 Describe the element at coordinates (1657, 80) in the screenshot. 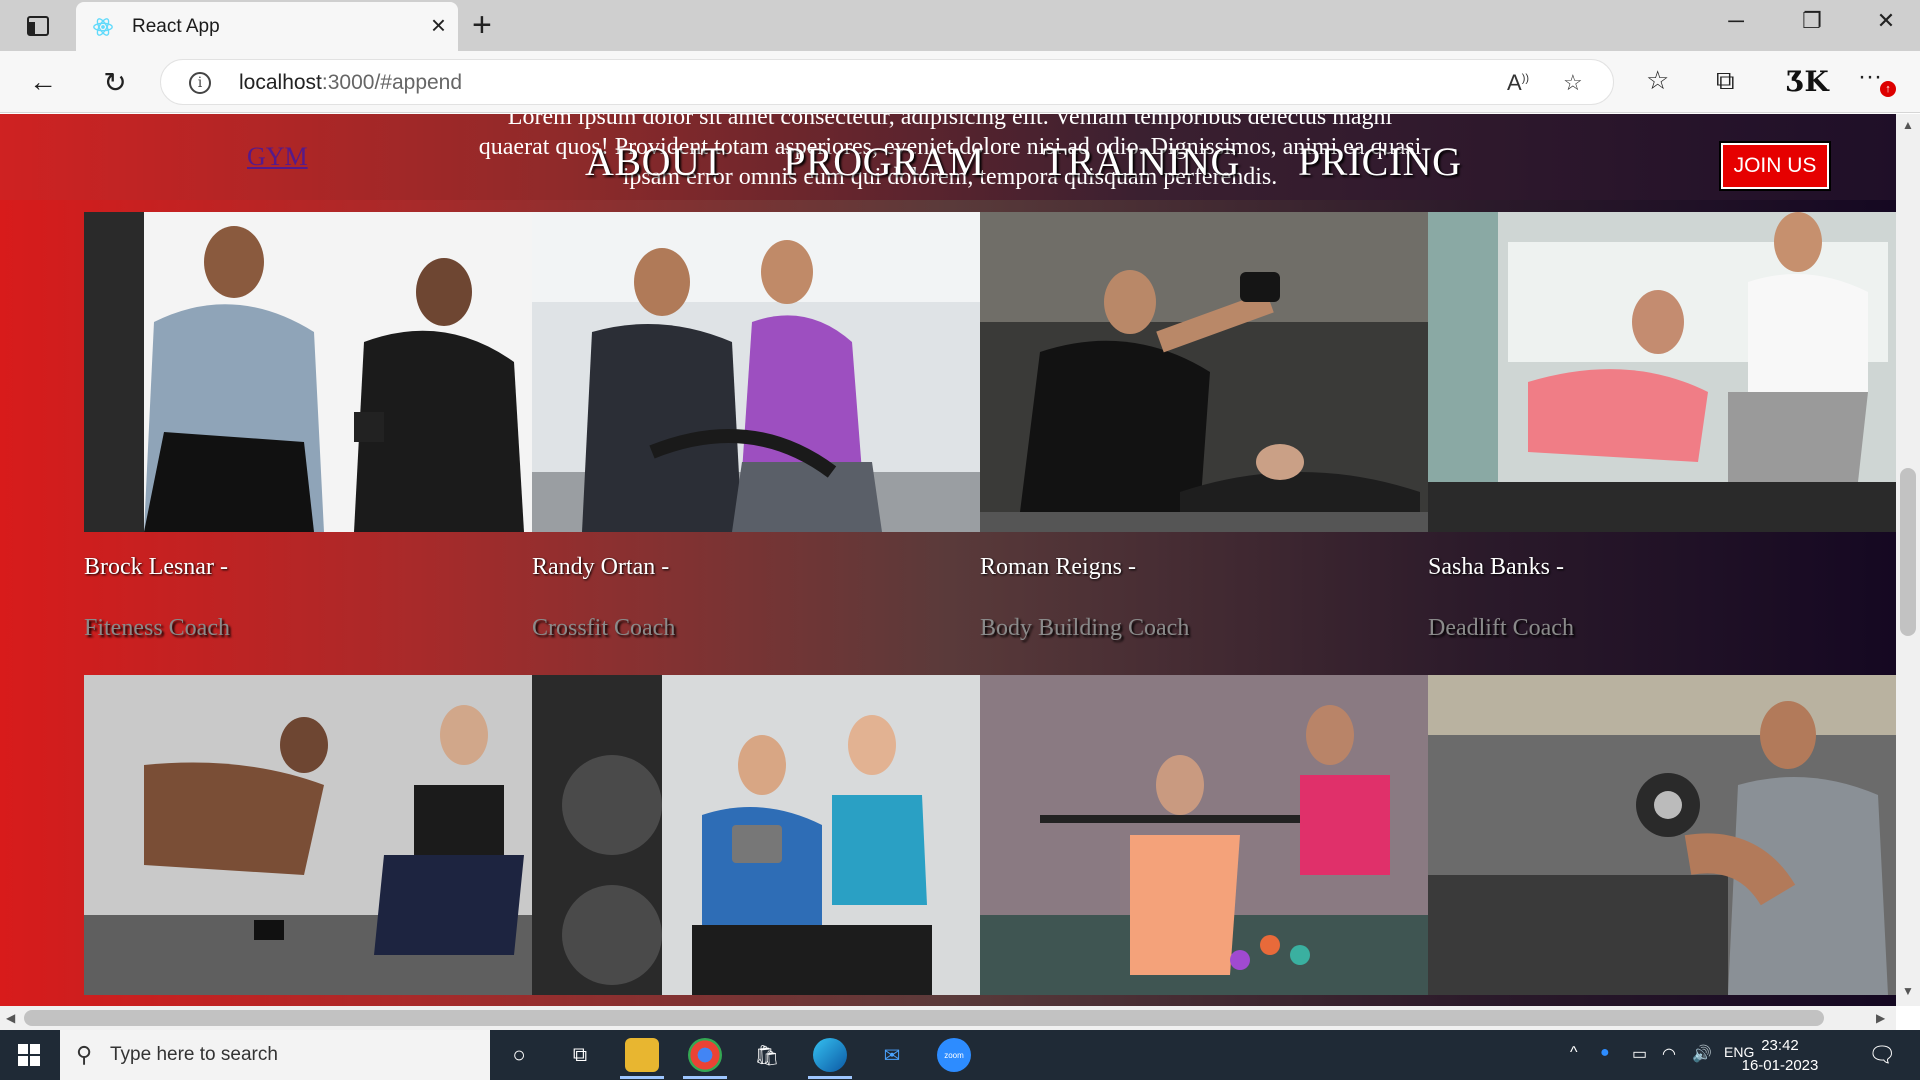

I see `favorites-icon: ☆` at that location.